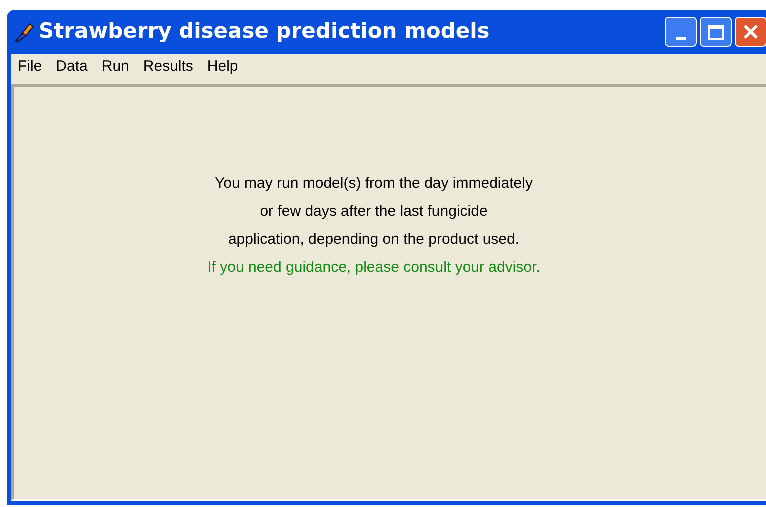 The width and height of the screenshot is (766, 507). What do you see at coordinates (374, 268) in the screenshot?
I see `advice-text: If you need guidance, please consult your advisor.` at bounding box center [374, 268].